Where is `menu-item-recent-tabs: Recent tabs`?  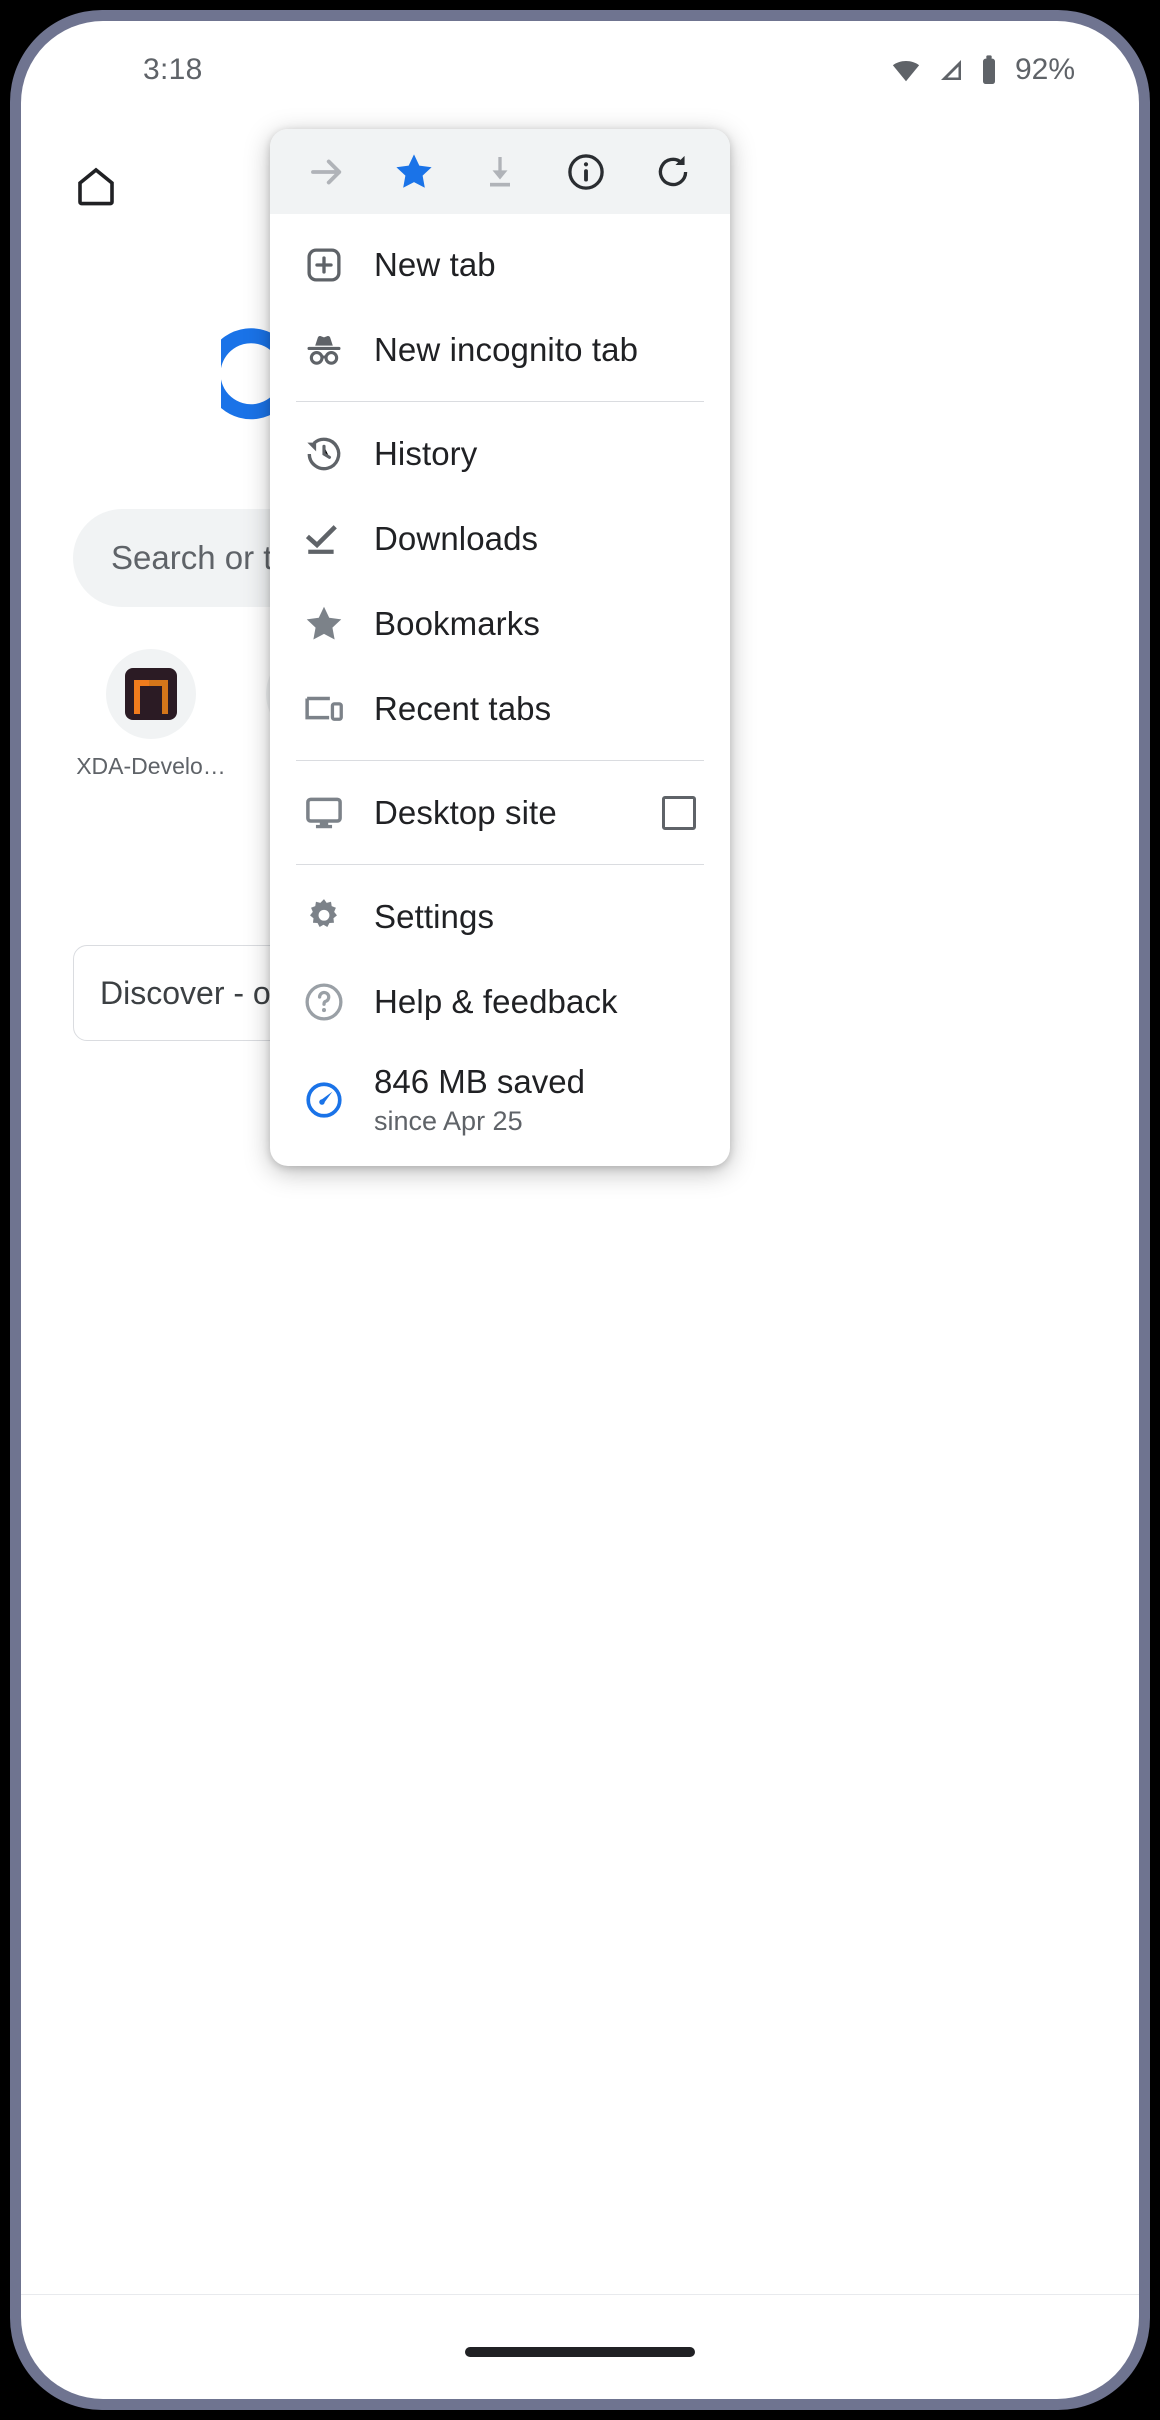
menu-item-recent-tabs: Recent tabs is located at coordinates (500, 708).